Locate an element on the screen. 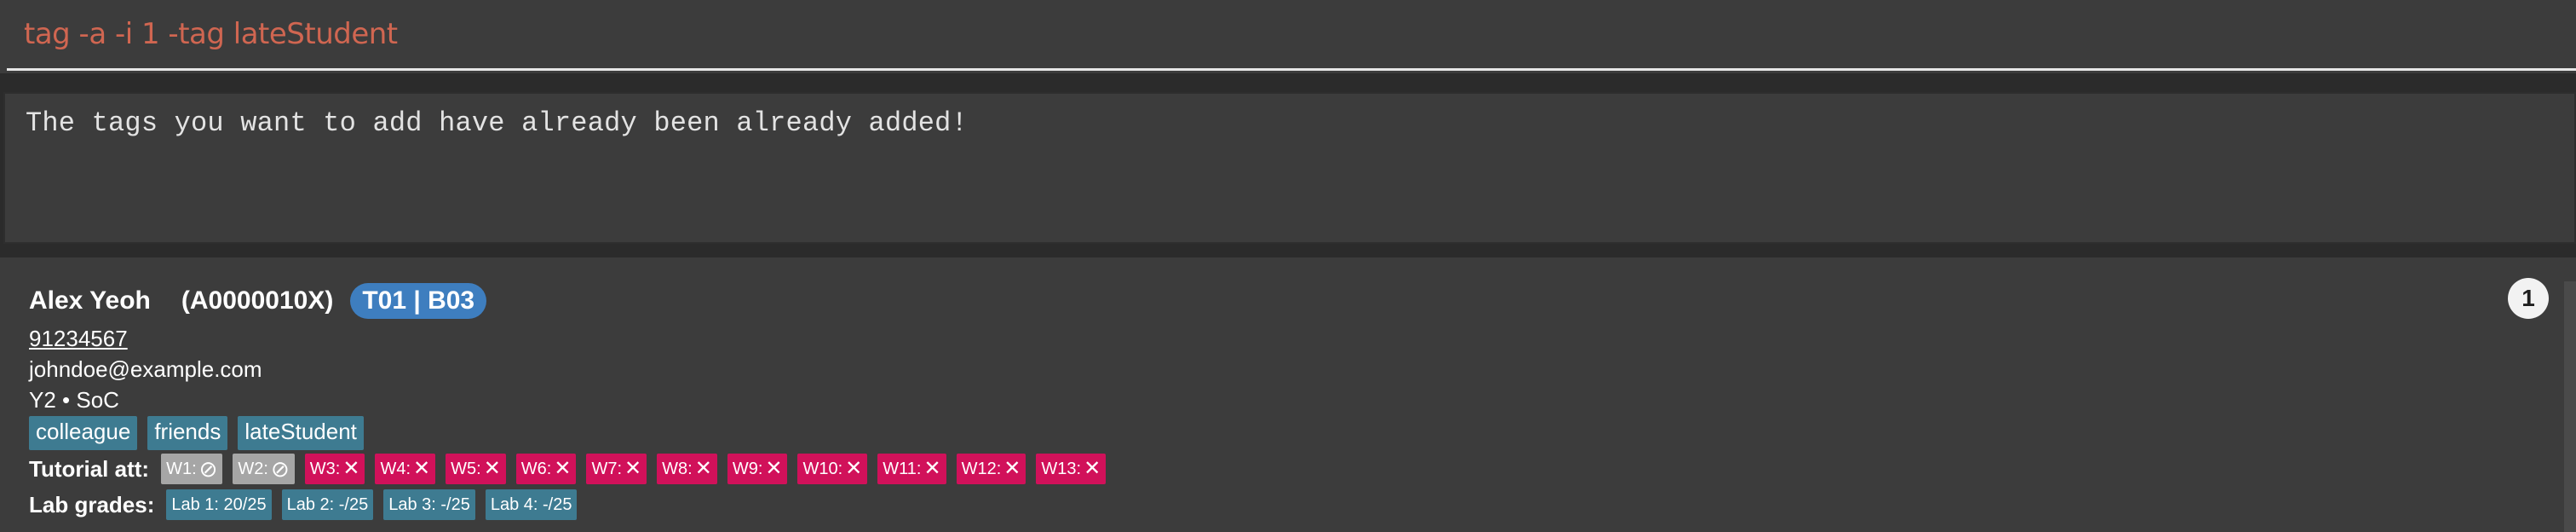  attendance-chip: W2: ⊘ is located at coordinates (264, 469).